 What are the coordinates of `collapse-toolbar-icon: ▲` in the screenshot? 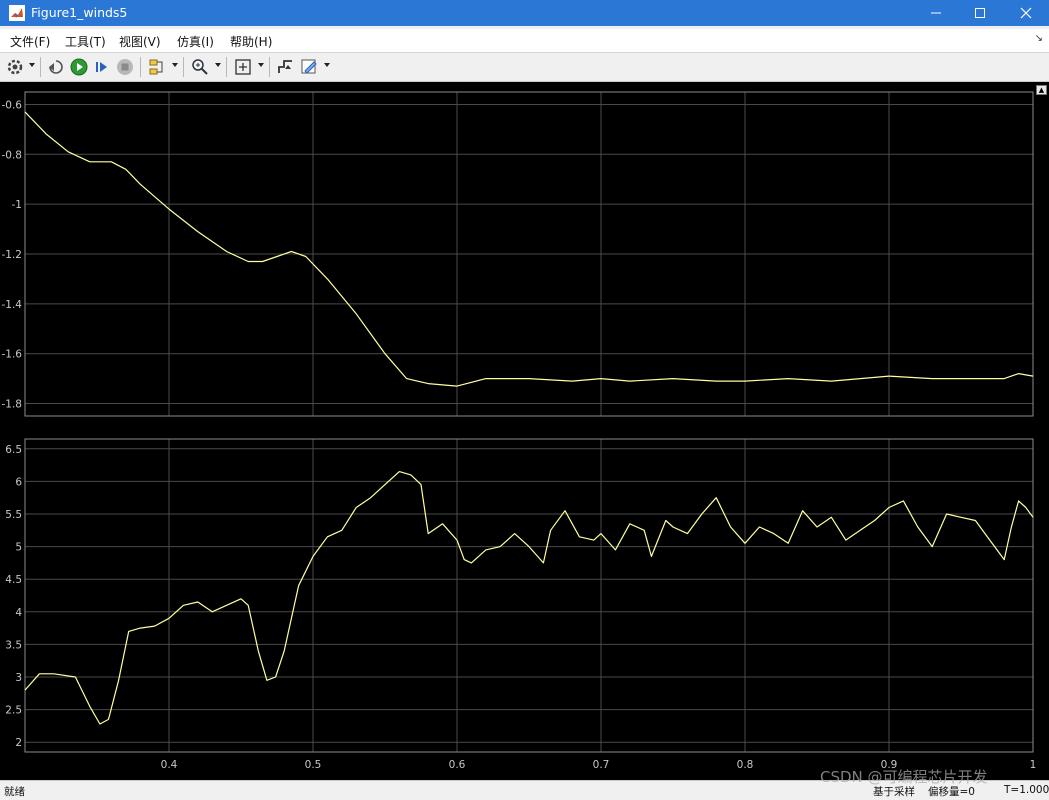 It's located at (1041, 90).